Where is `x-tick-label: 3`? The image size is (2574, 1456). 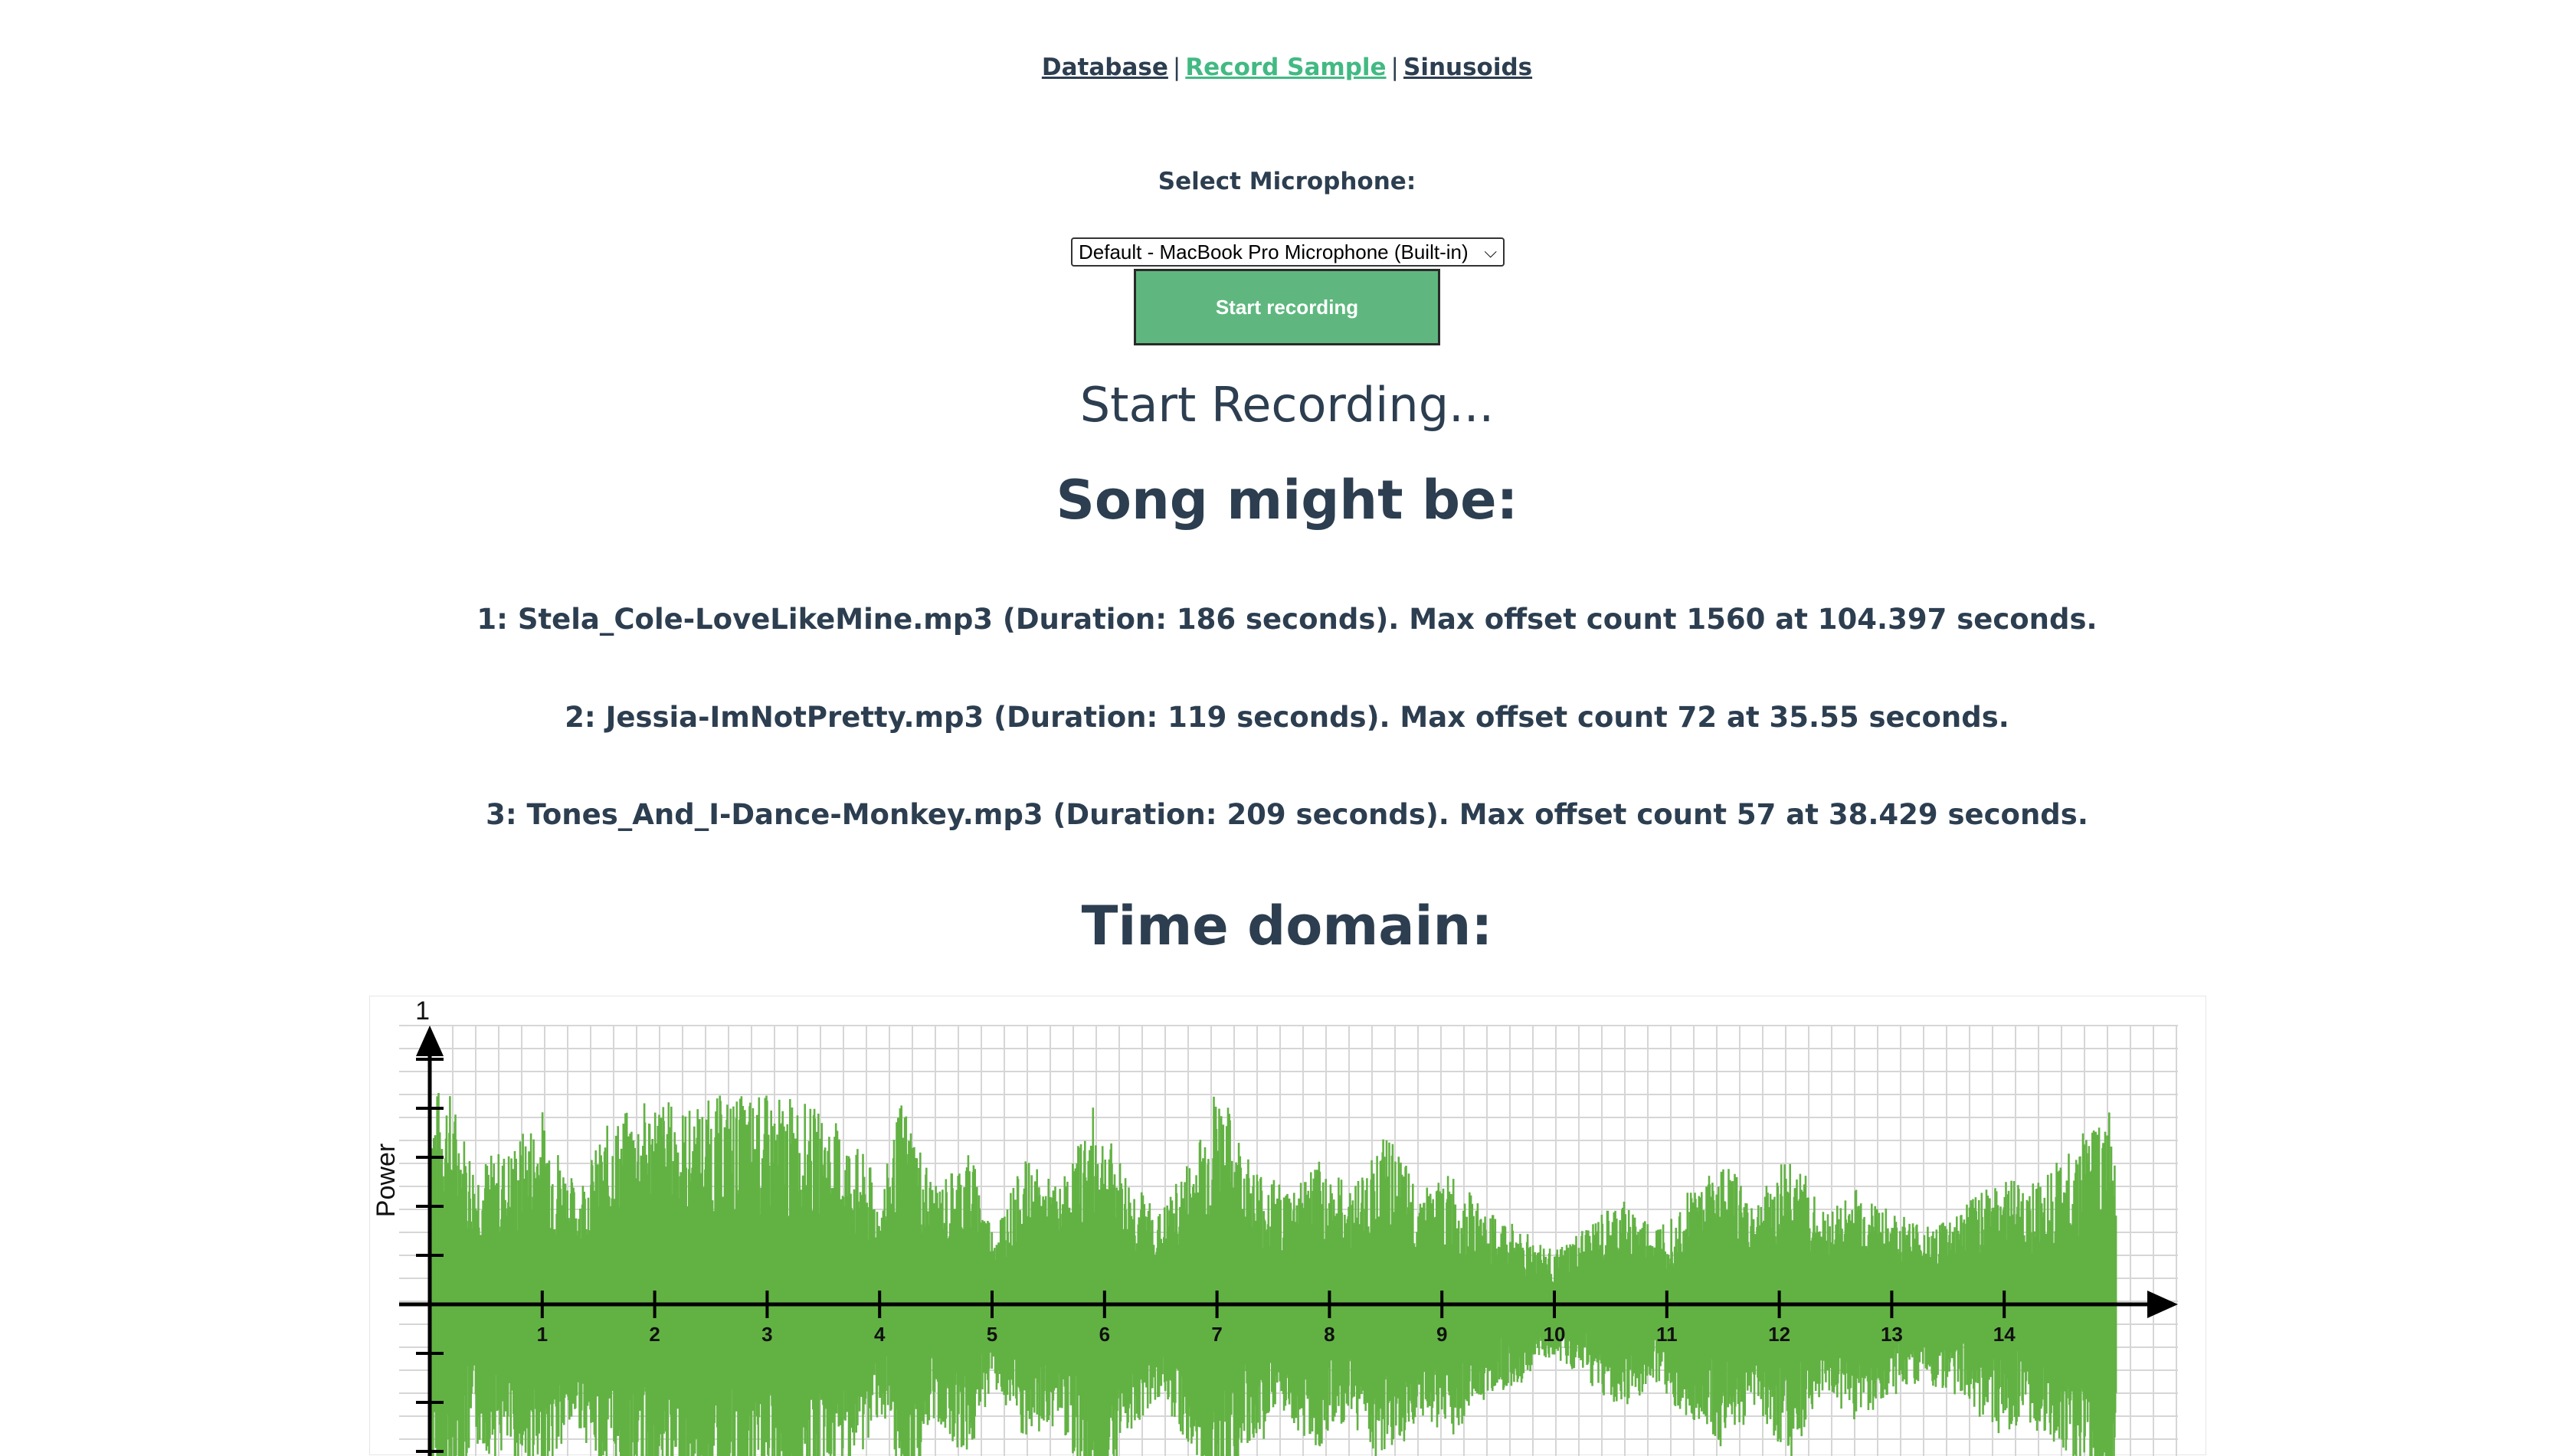
x-tick-label: 3 is located at coordinates (766, 1335).